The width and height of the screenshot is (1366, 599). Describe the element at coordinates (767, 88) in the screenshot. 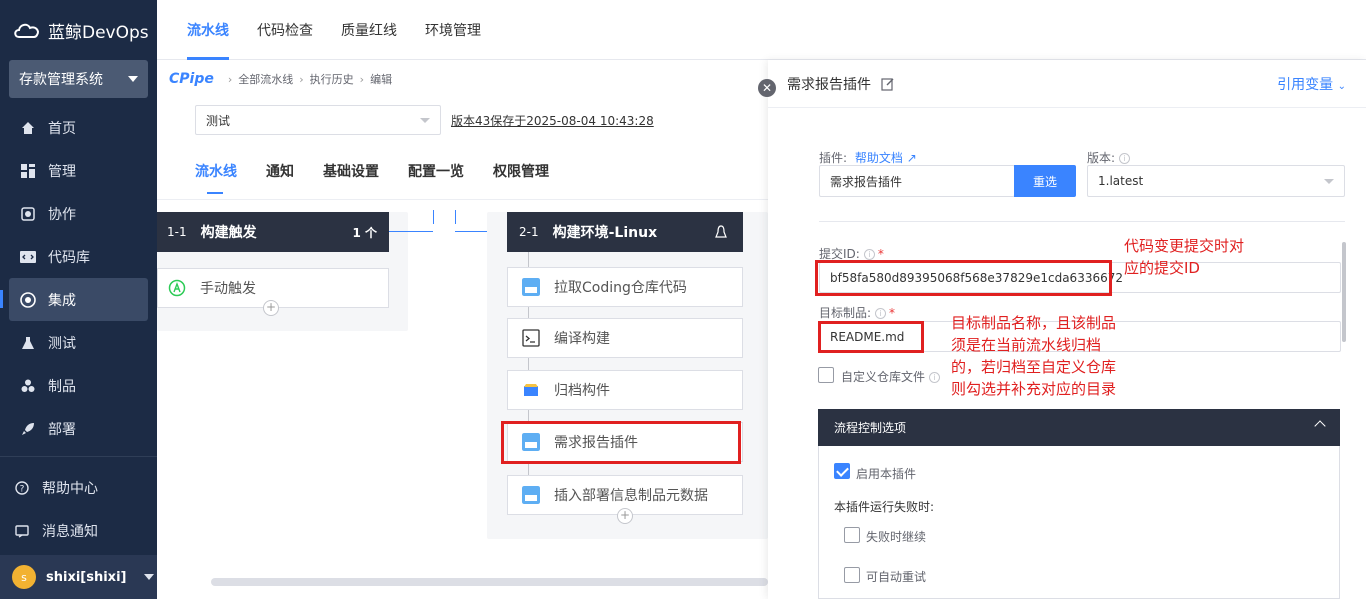

I see `close-icon: ✕` at that location.